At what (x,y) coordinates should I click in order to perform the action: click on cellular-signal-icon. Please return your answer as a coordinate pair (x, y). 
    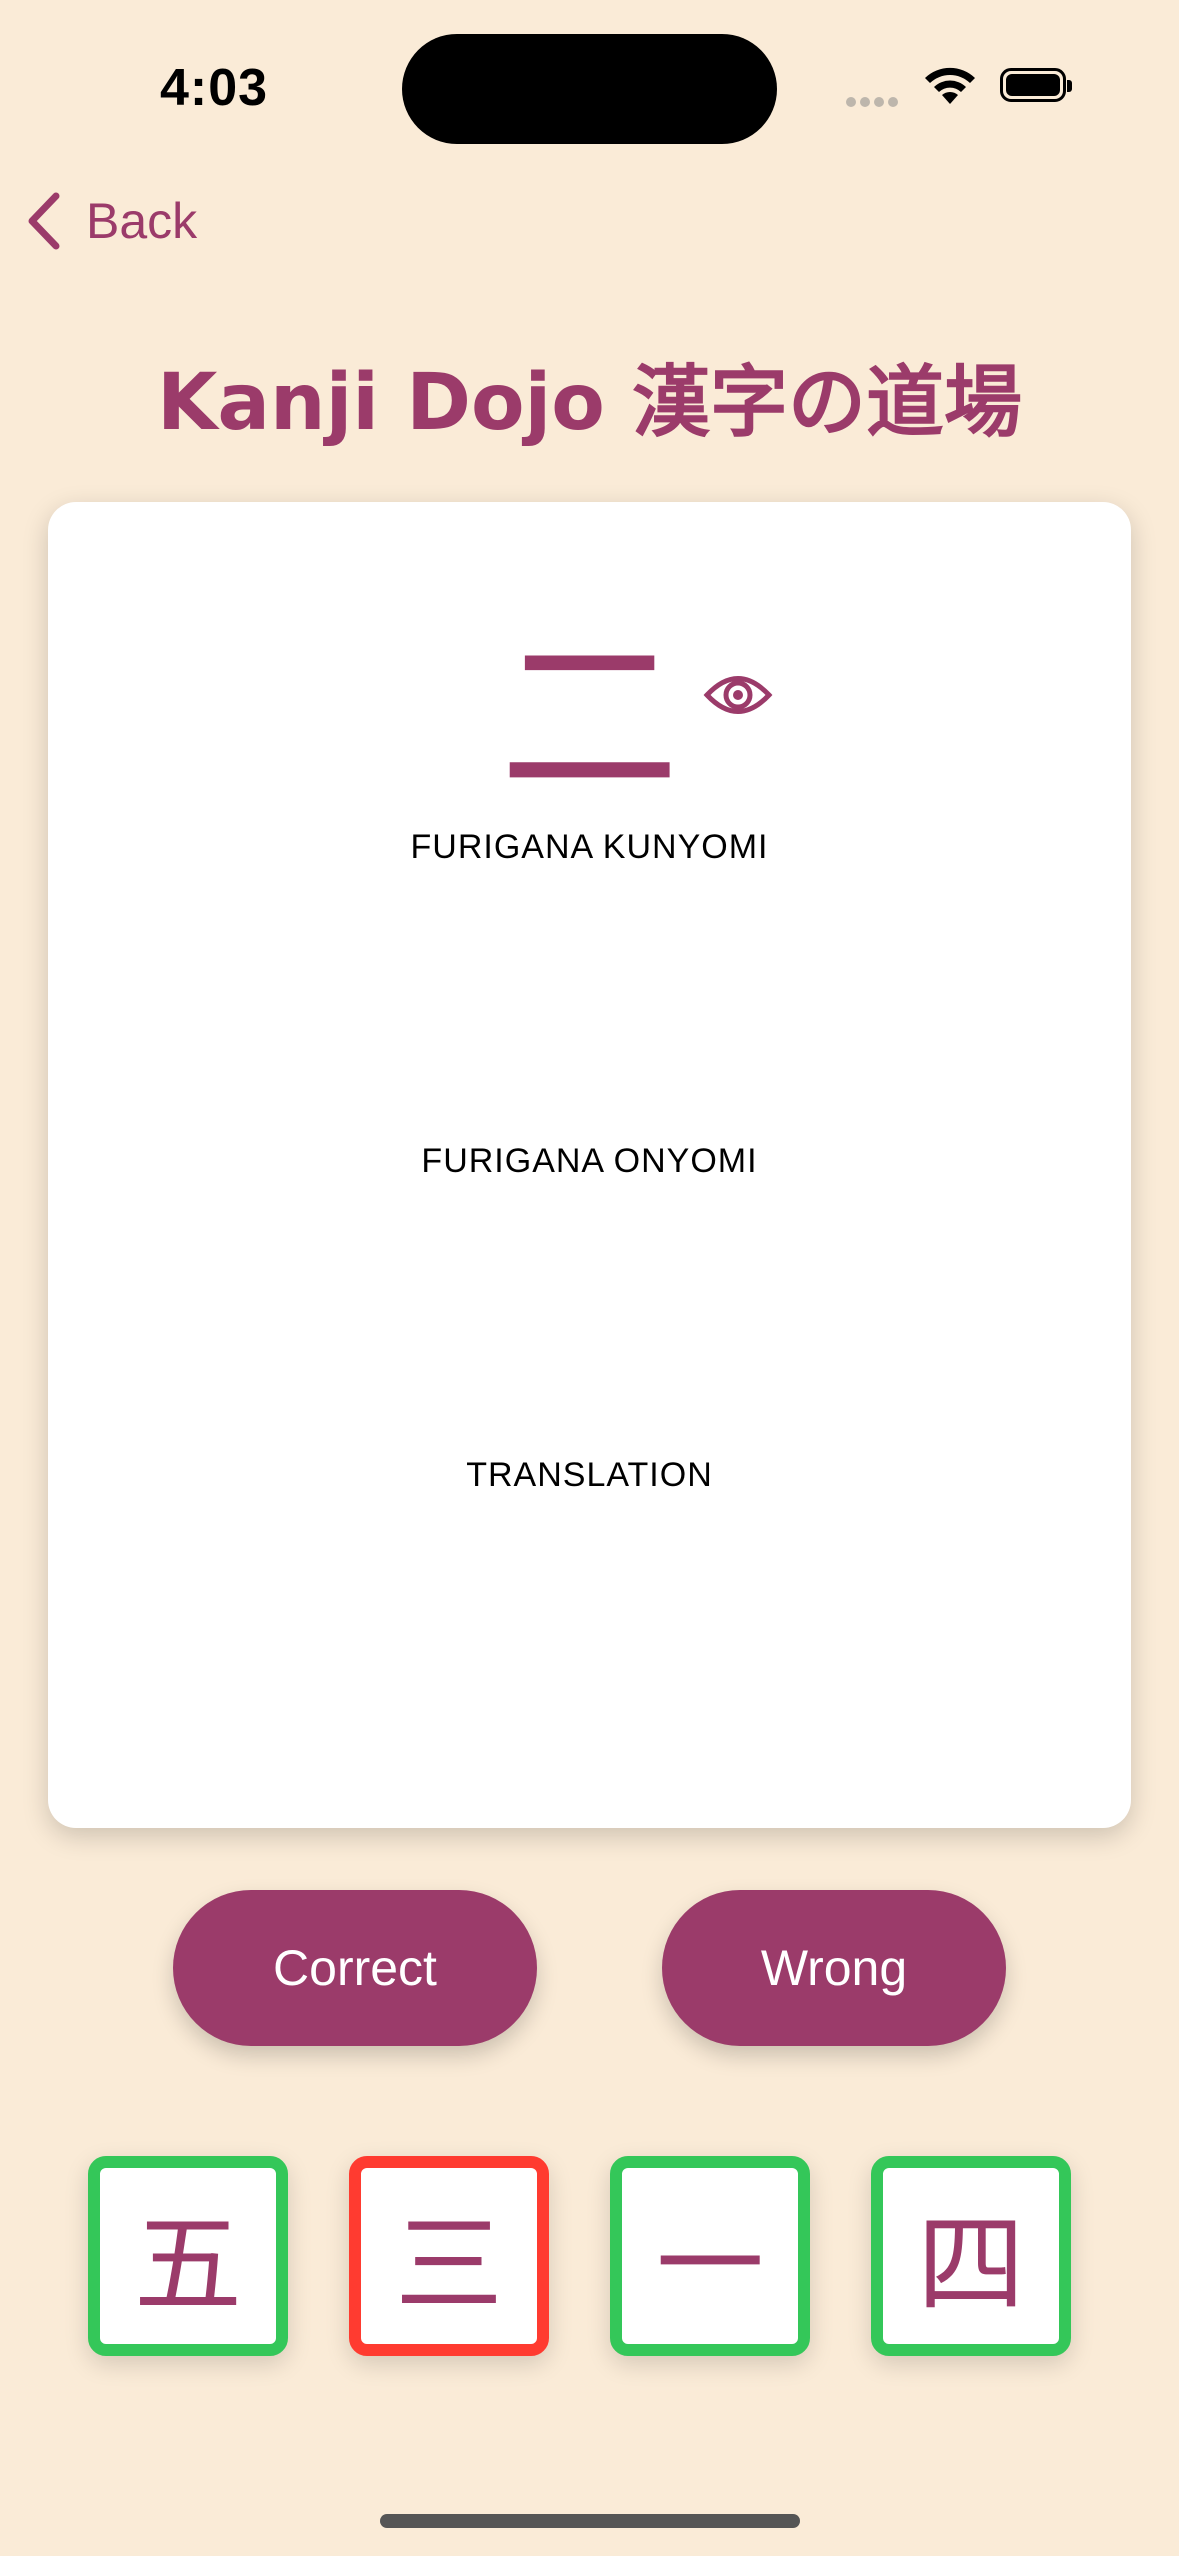
    Looking at the image, I should click on (874, 101).